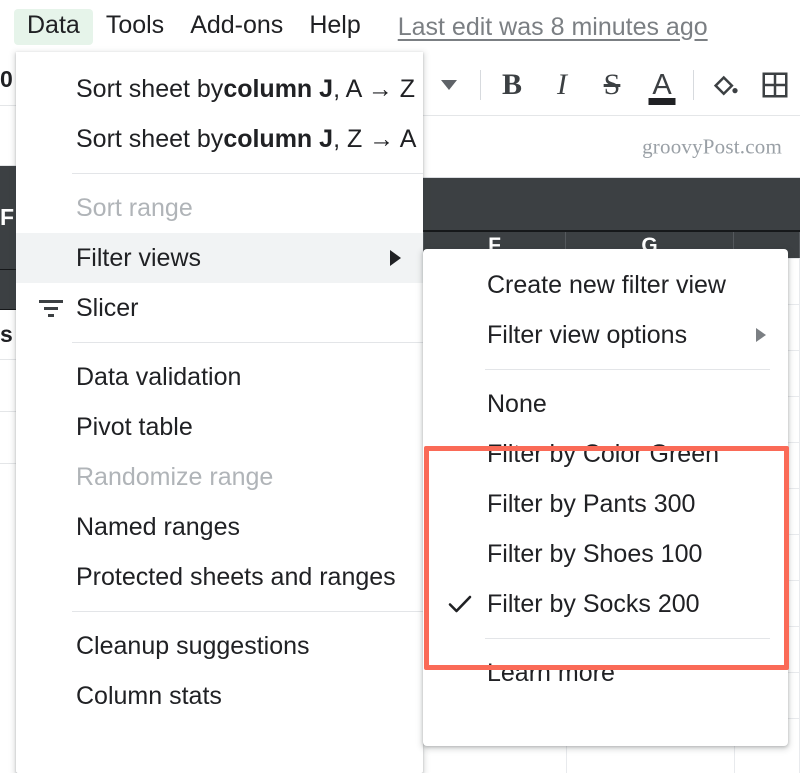  I want to click on menu-item-named-ranges: Named ranges, so click(219, 527).